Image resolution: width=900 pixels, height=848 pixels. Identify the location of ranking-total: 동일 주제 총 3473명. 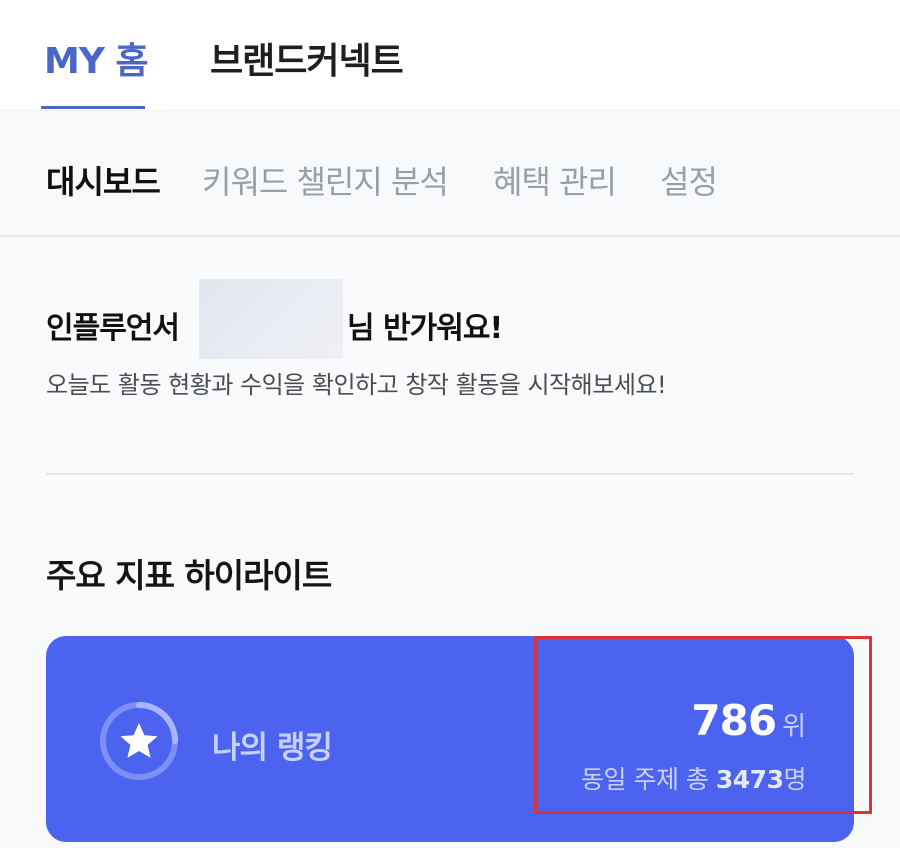
(693, 778).